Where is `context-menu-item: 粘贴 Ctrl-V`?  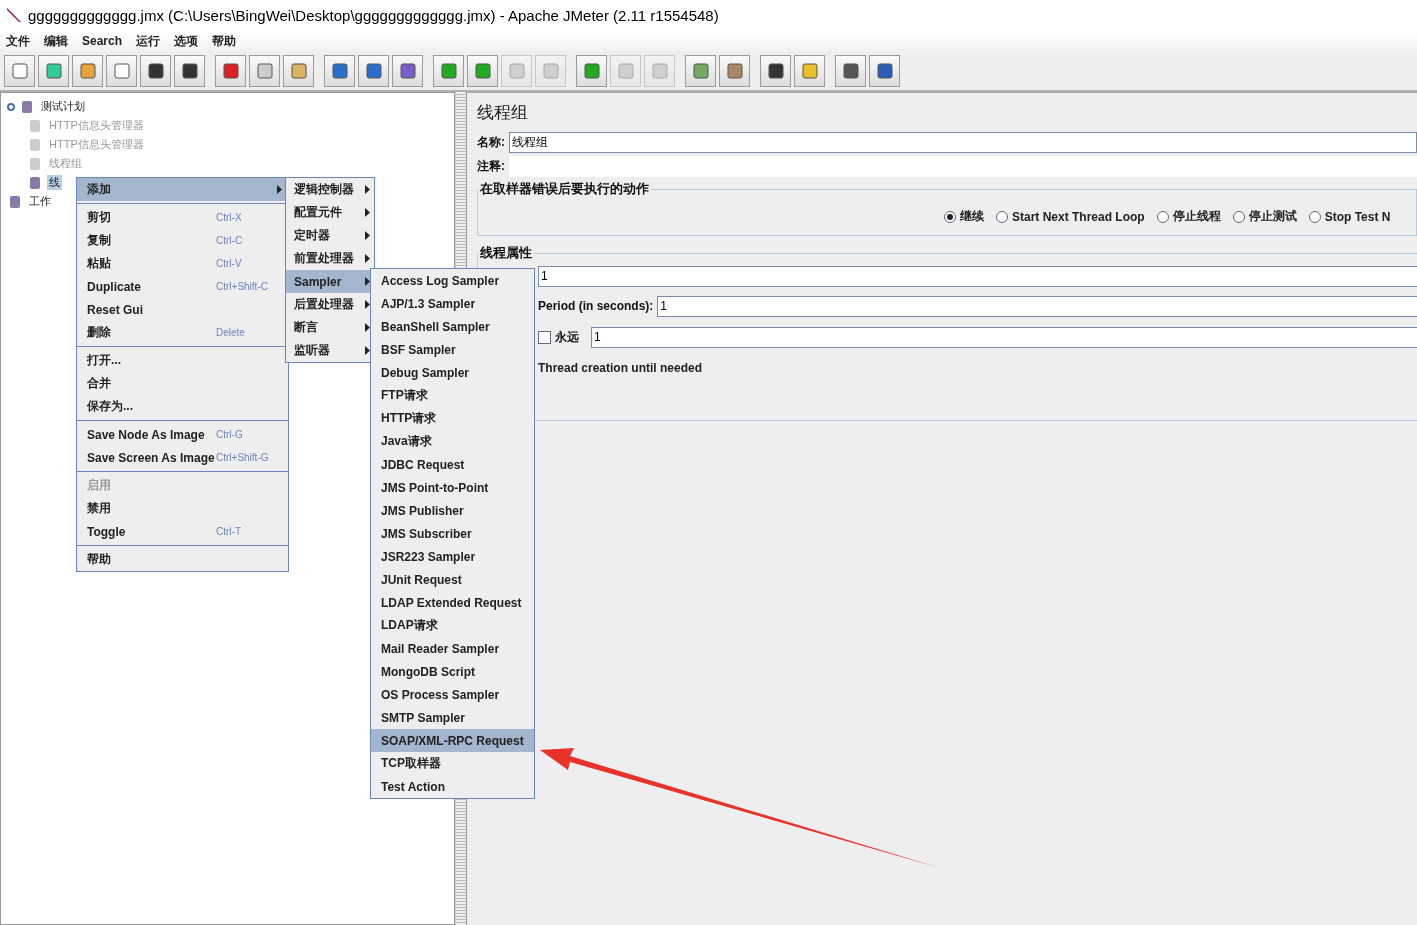 context-menu-item: 粘贴 Ctrl-V is located at coordinates (182, 263).